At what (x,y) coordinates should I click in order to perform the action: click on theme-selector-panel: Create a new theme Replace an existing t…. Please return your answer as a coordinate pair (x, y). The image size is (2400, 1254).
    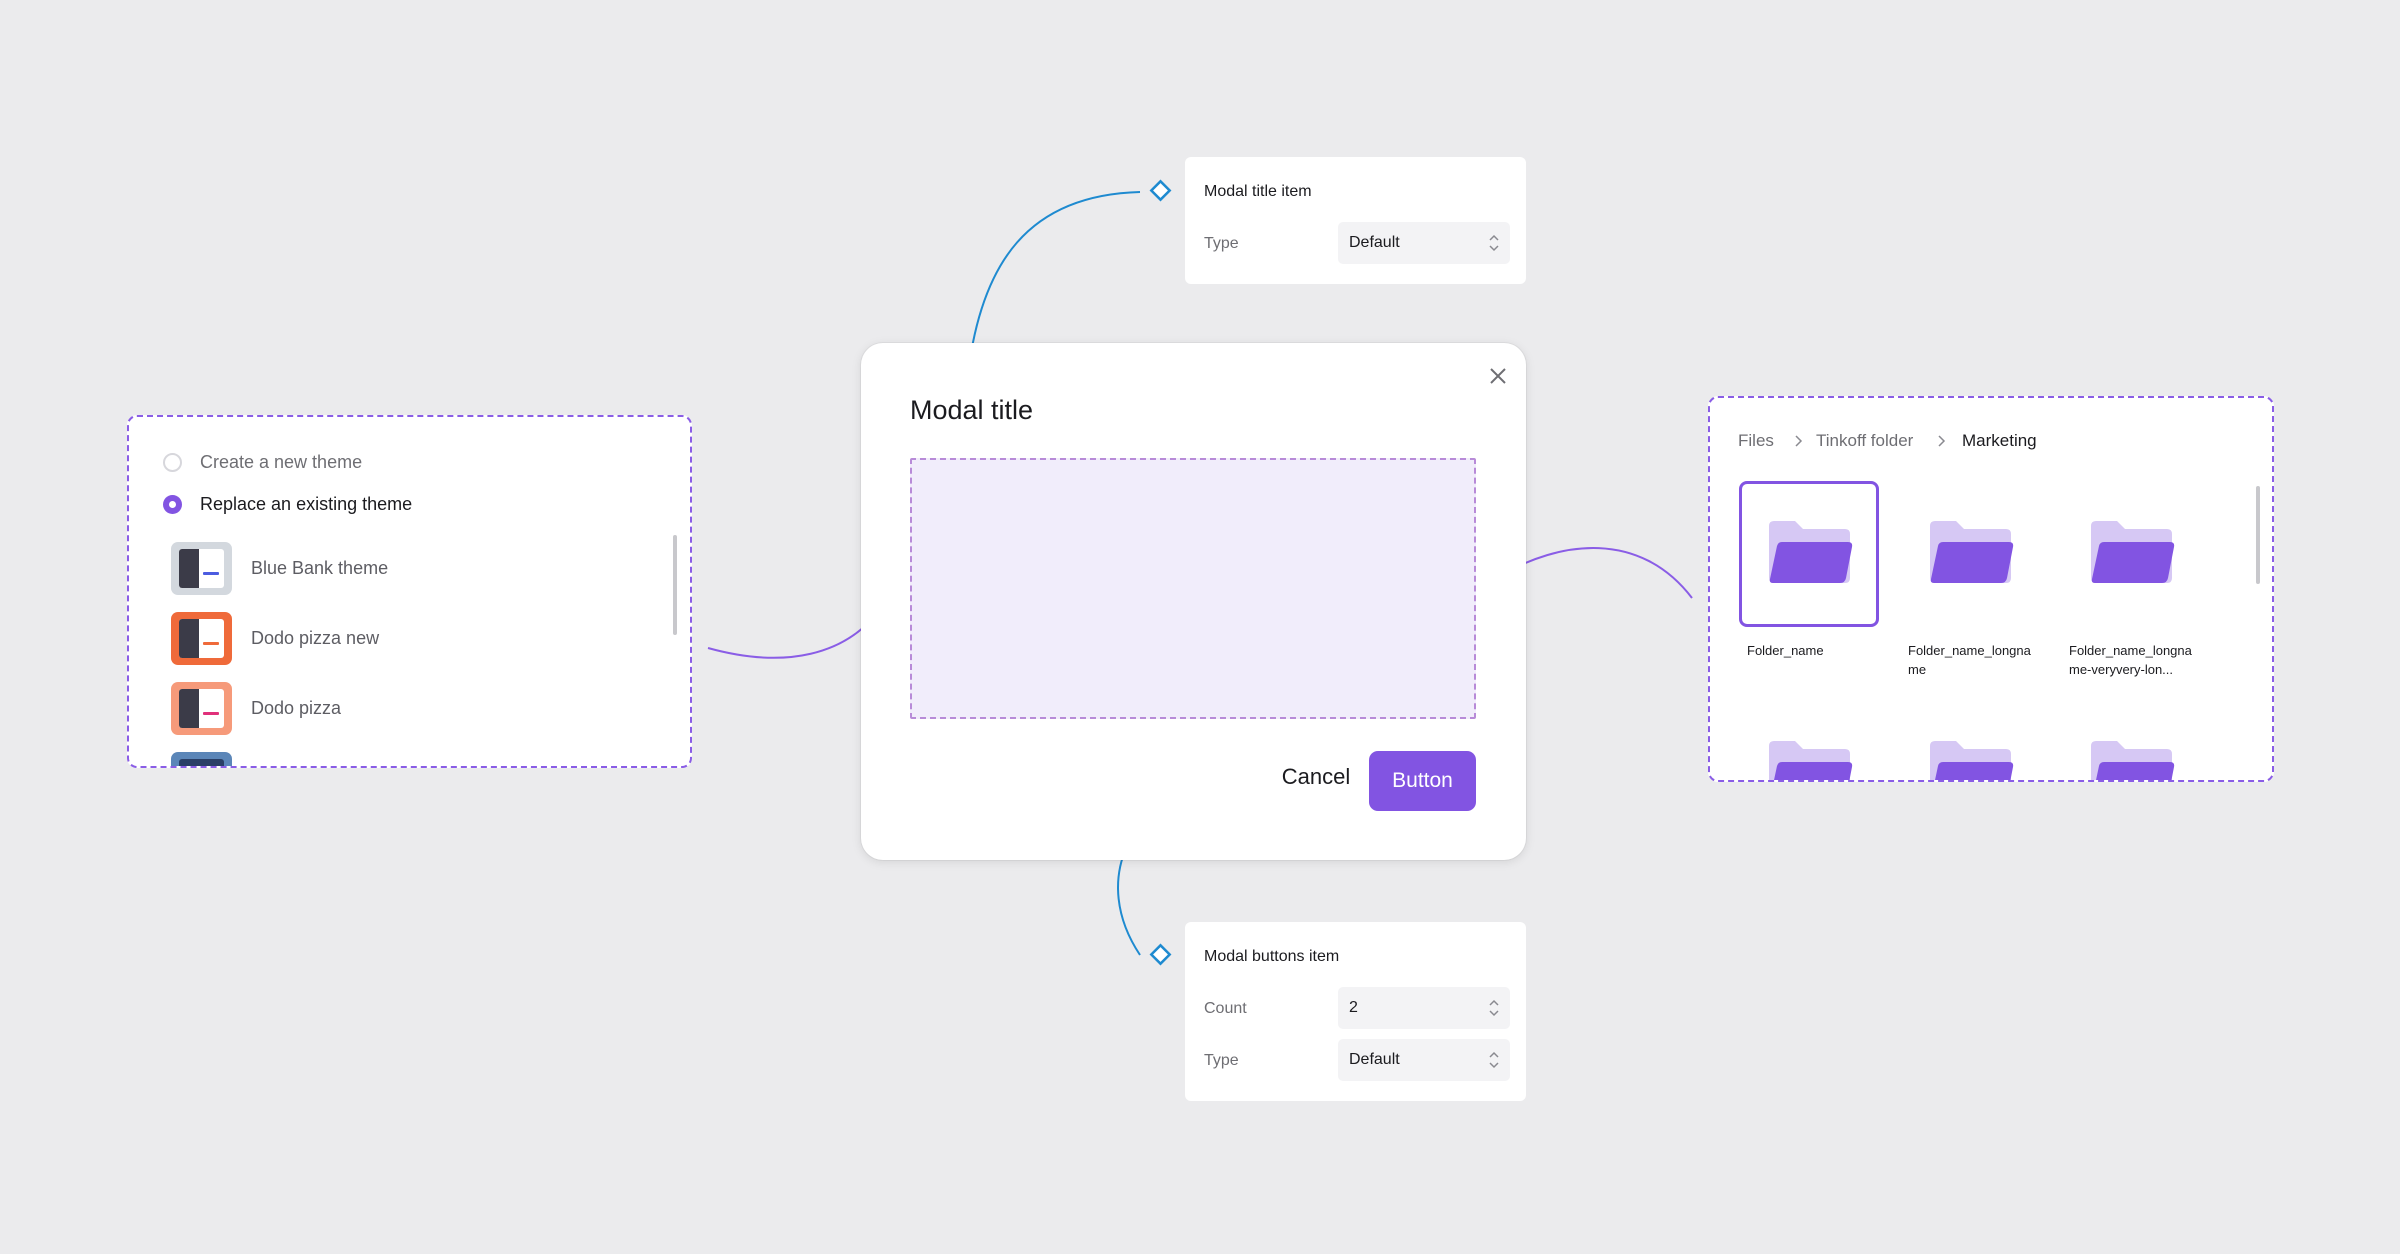
    Looking at the image, I should click on (409, 591).